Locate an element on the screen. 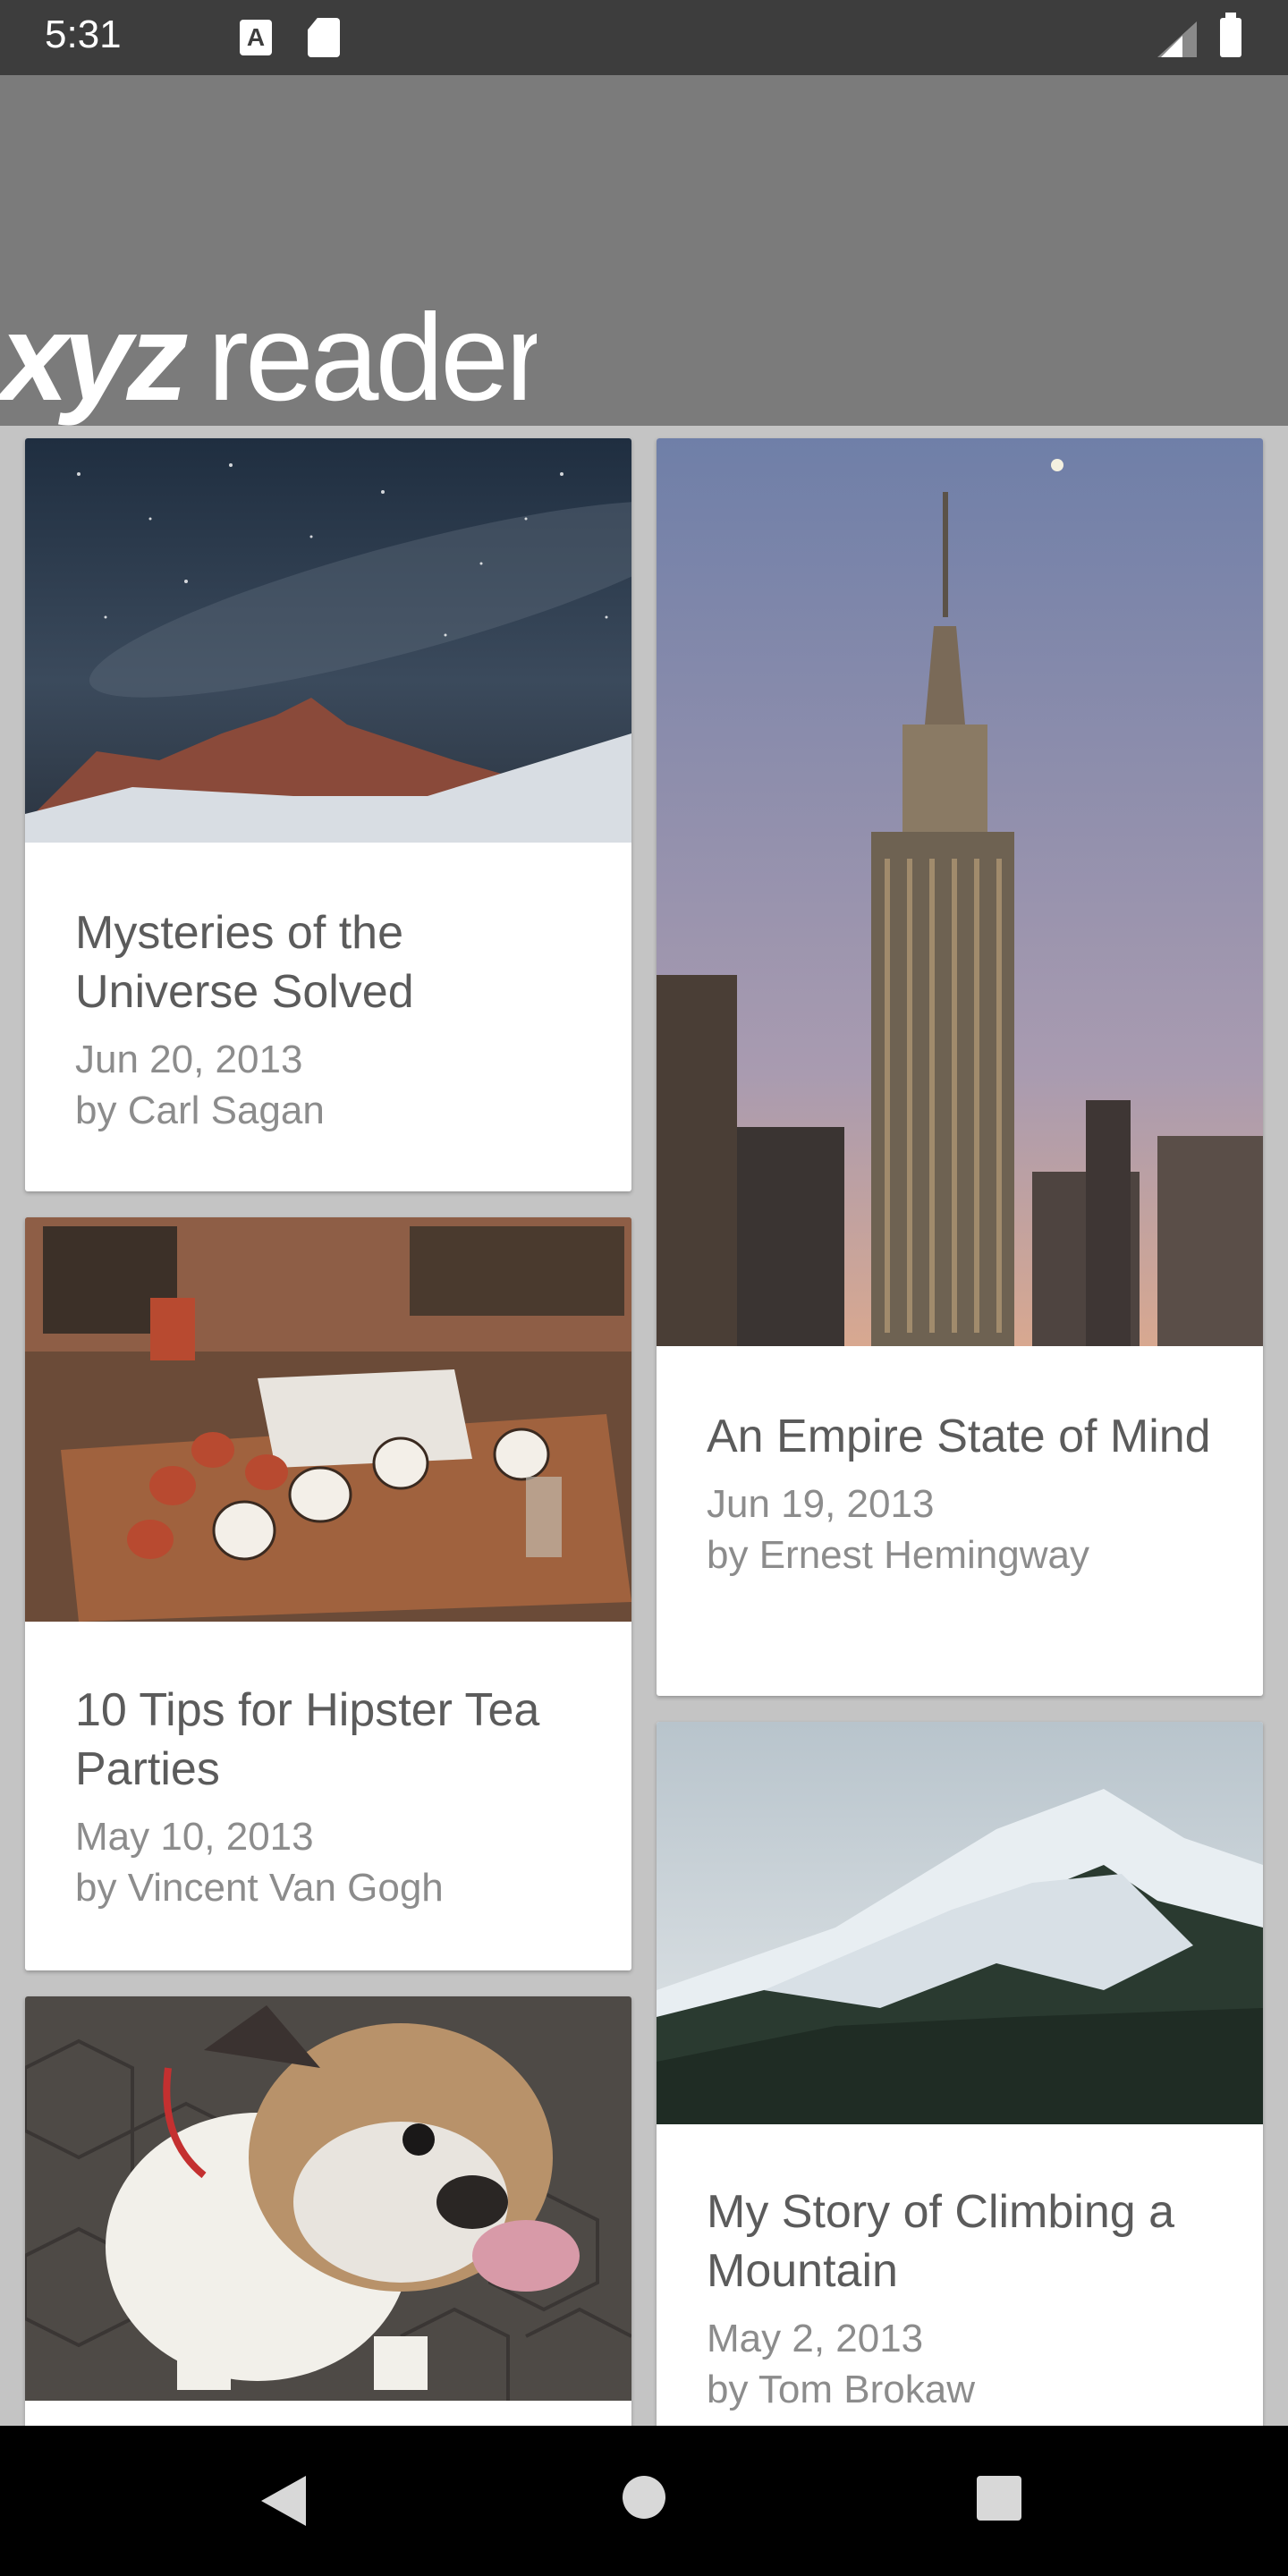 This screenshot has height=2576, width=1288. article-image-bulldog is located at coordinates (328, 2198).